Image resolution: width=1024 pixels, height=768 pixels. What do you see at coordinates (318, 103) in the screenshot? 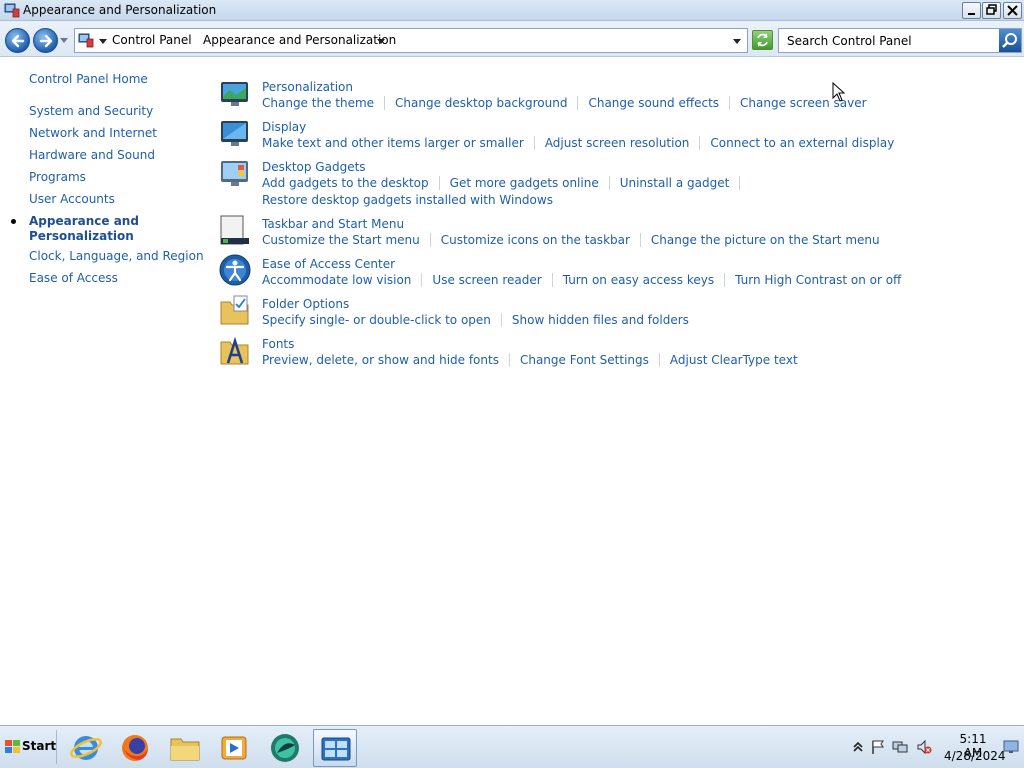
I see `link-change-theme: Change the theme` at bounding box center [318, 103].